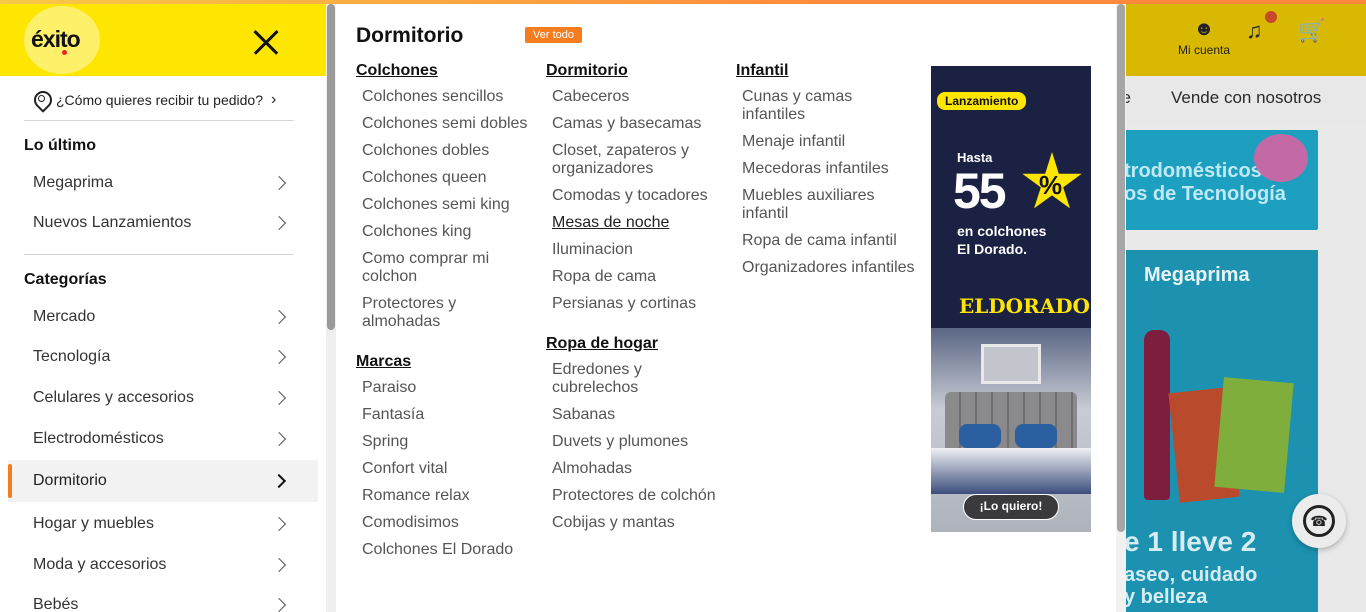  I want to click on menu-link: Comodas y tocadores, so click(636, 196).